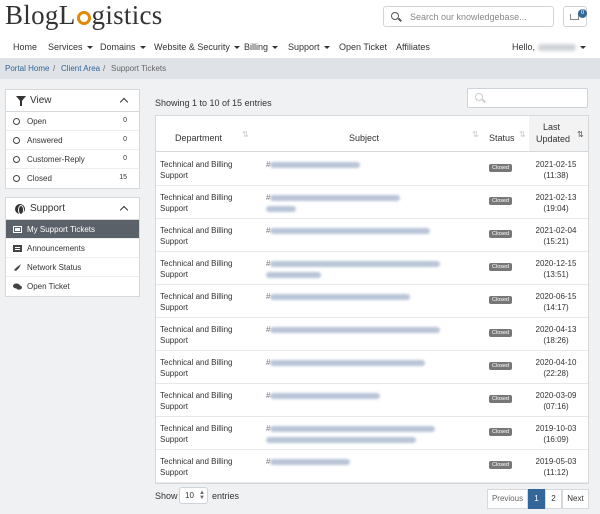  I want to click on sidebar-item-network-status: Network Status, so click(72, 267).